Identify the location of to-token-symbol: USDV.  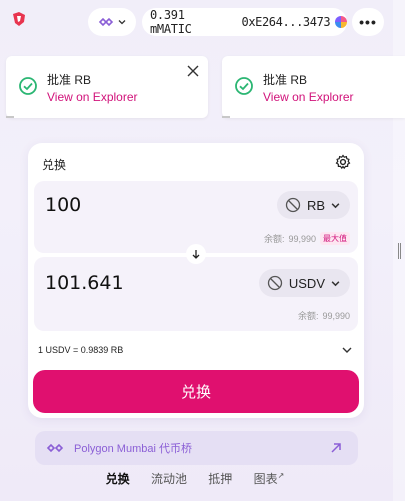
(306, 283).